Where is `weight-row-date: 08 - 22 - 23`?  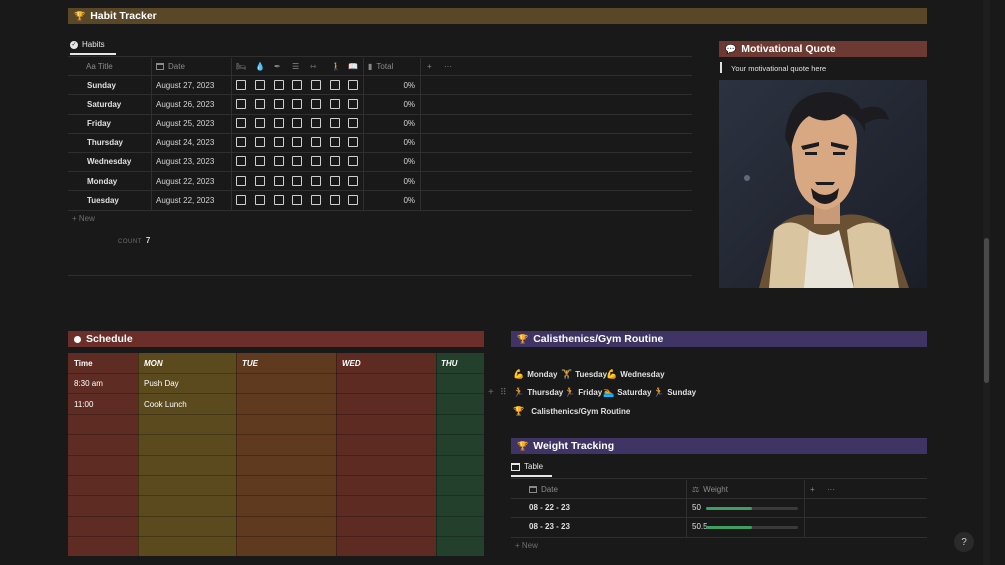
weight-row-date: 08 - 22 - 23 is located at coordinates (549, 507).